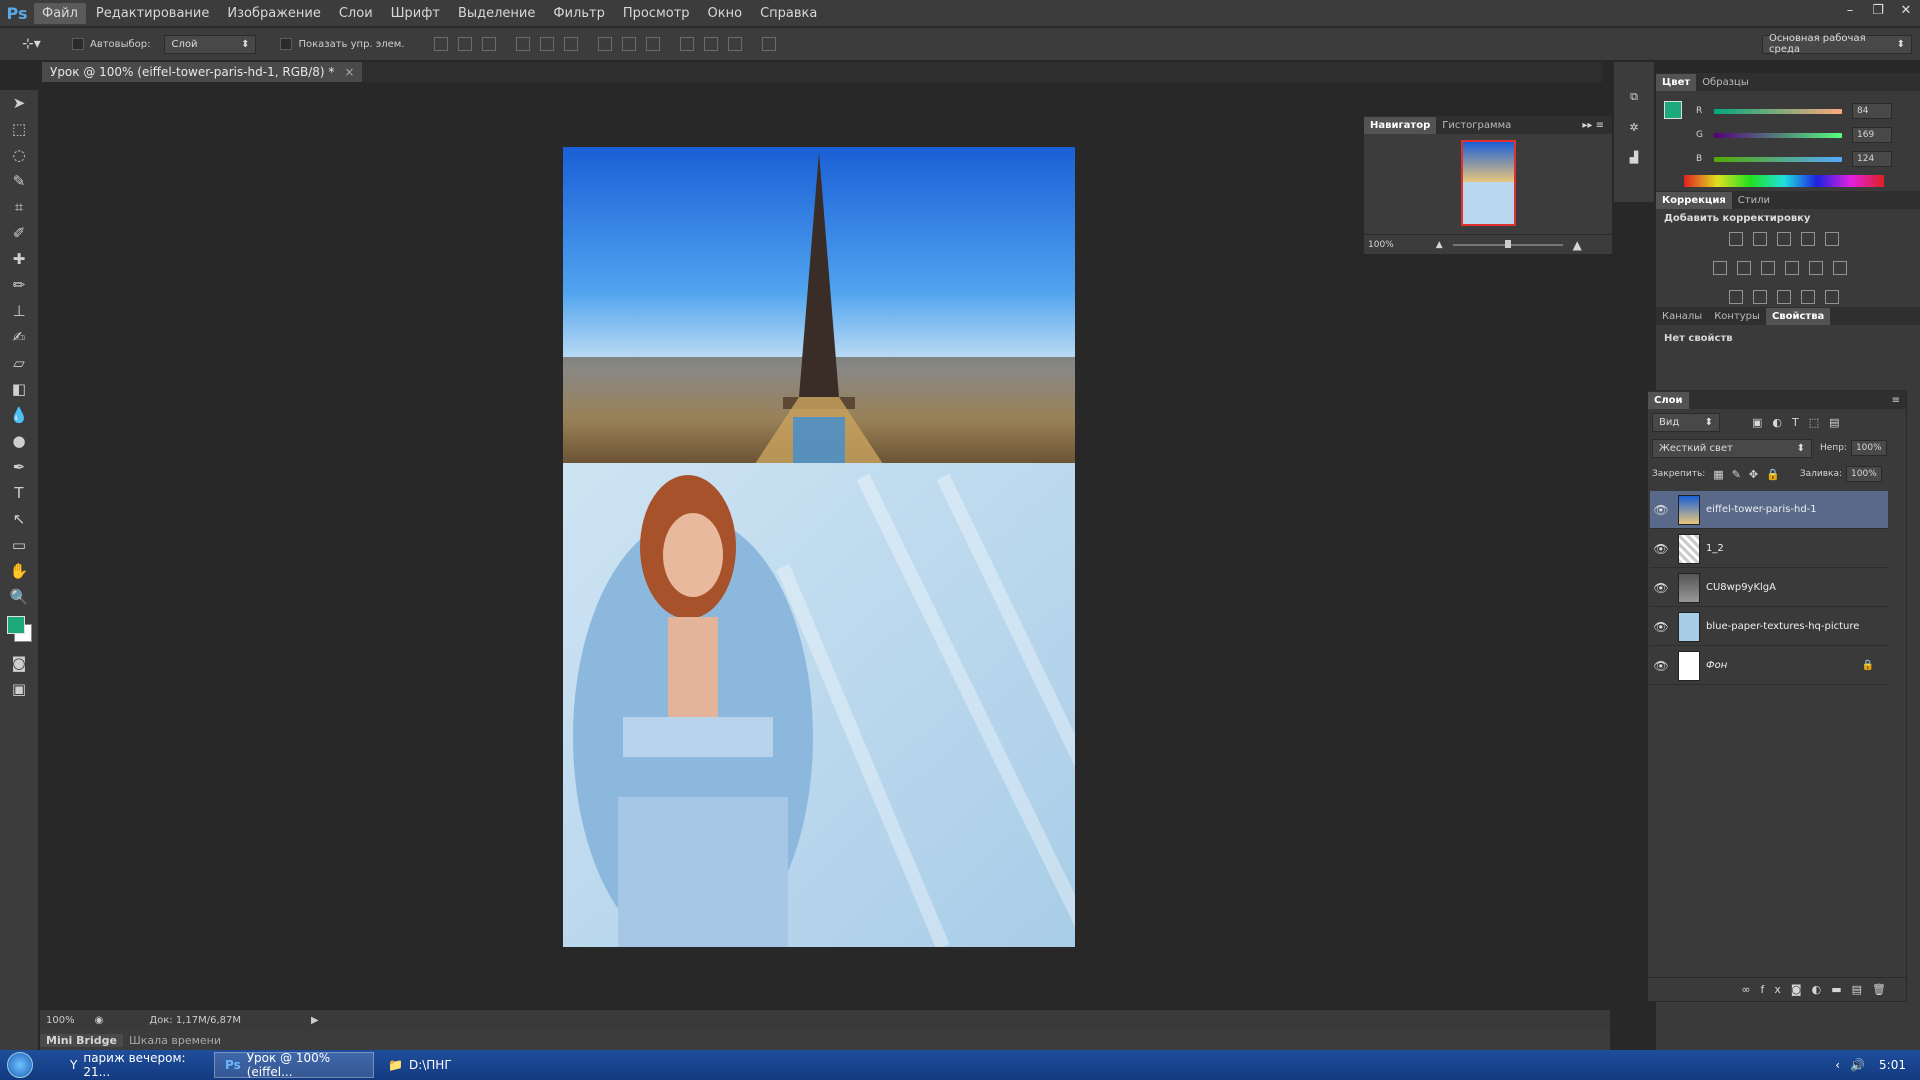 Image resolution: width=1920 pixels, height=1080 pixels. What do you see at coordinates (1577, 245) in the screenshot?
I see `zoom-in-icon: ▲` at bounding box center [1577, 245].